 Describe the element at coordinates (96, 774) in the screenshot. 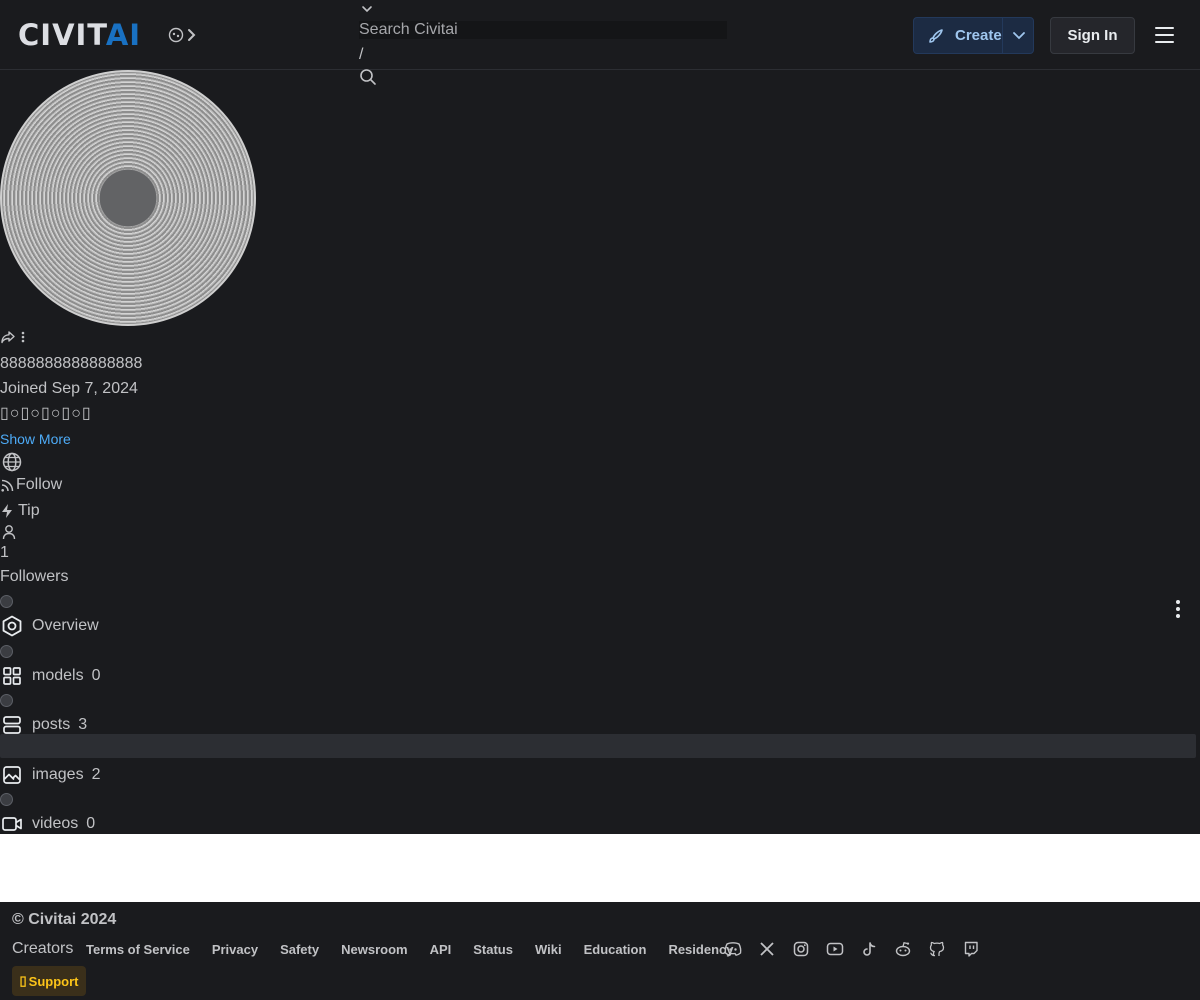

I see `tab-count: 2` at that location.